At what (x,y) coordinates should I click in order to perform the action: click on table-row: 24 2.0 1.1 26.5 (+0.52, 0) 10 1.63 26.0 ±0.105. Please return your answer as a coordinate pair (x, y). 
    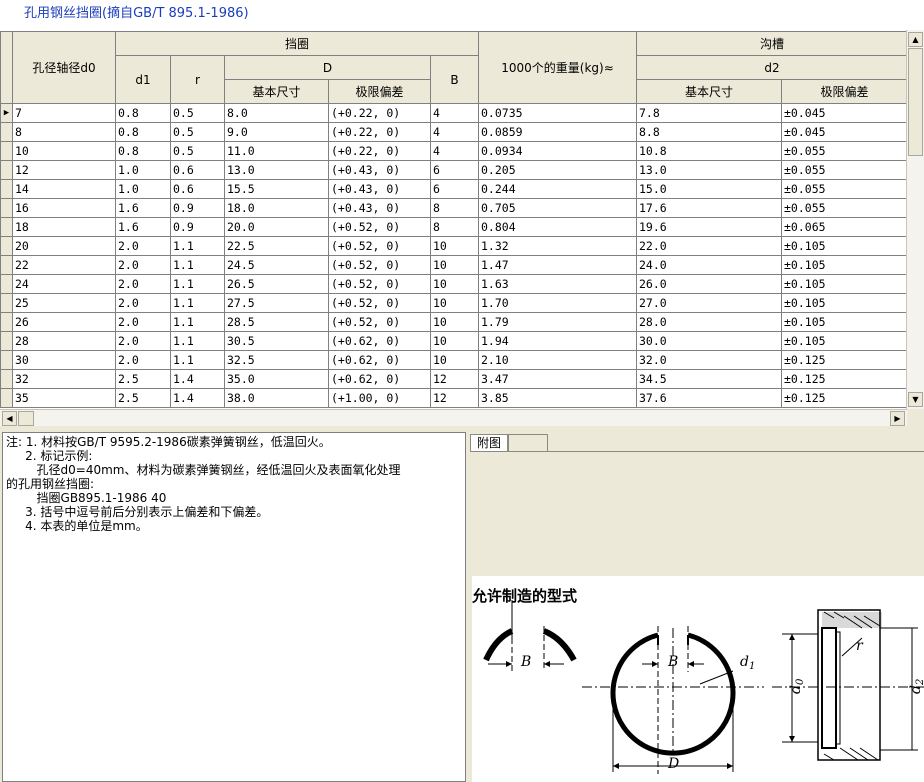
    Looking at the image, I should click on (454, 284).